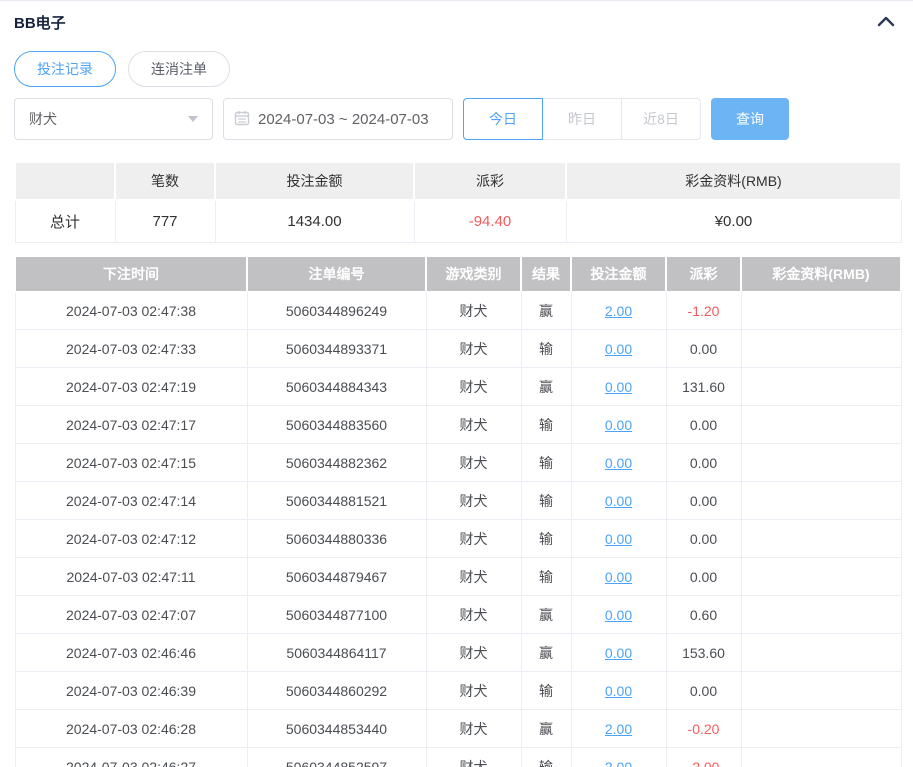 This screenshot has width=913, height=767. Describe the element at coordinates (43, 119) in the screenshot. I see `game-select-value: 财犬` at that location.